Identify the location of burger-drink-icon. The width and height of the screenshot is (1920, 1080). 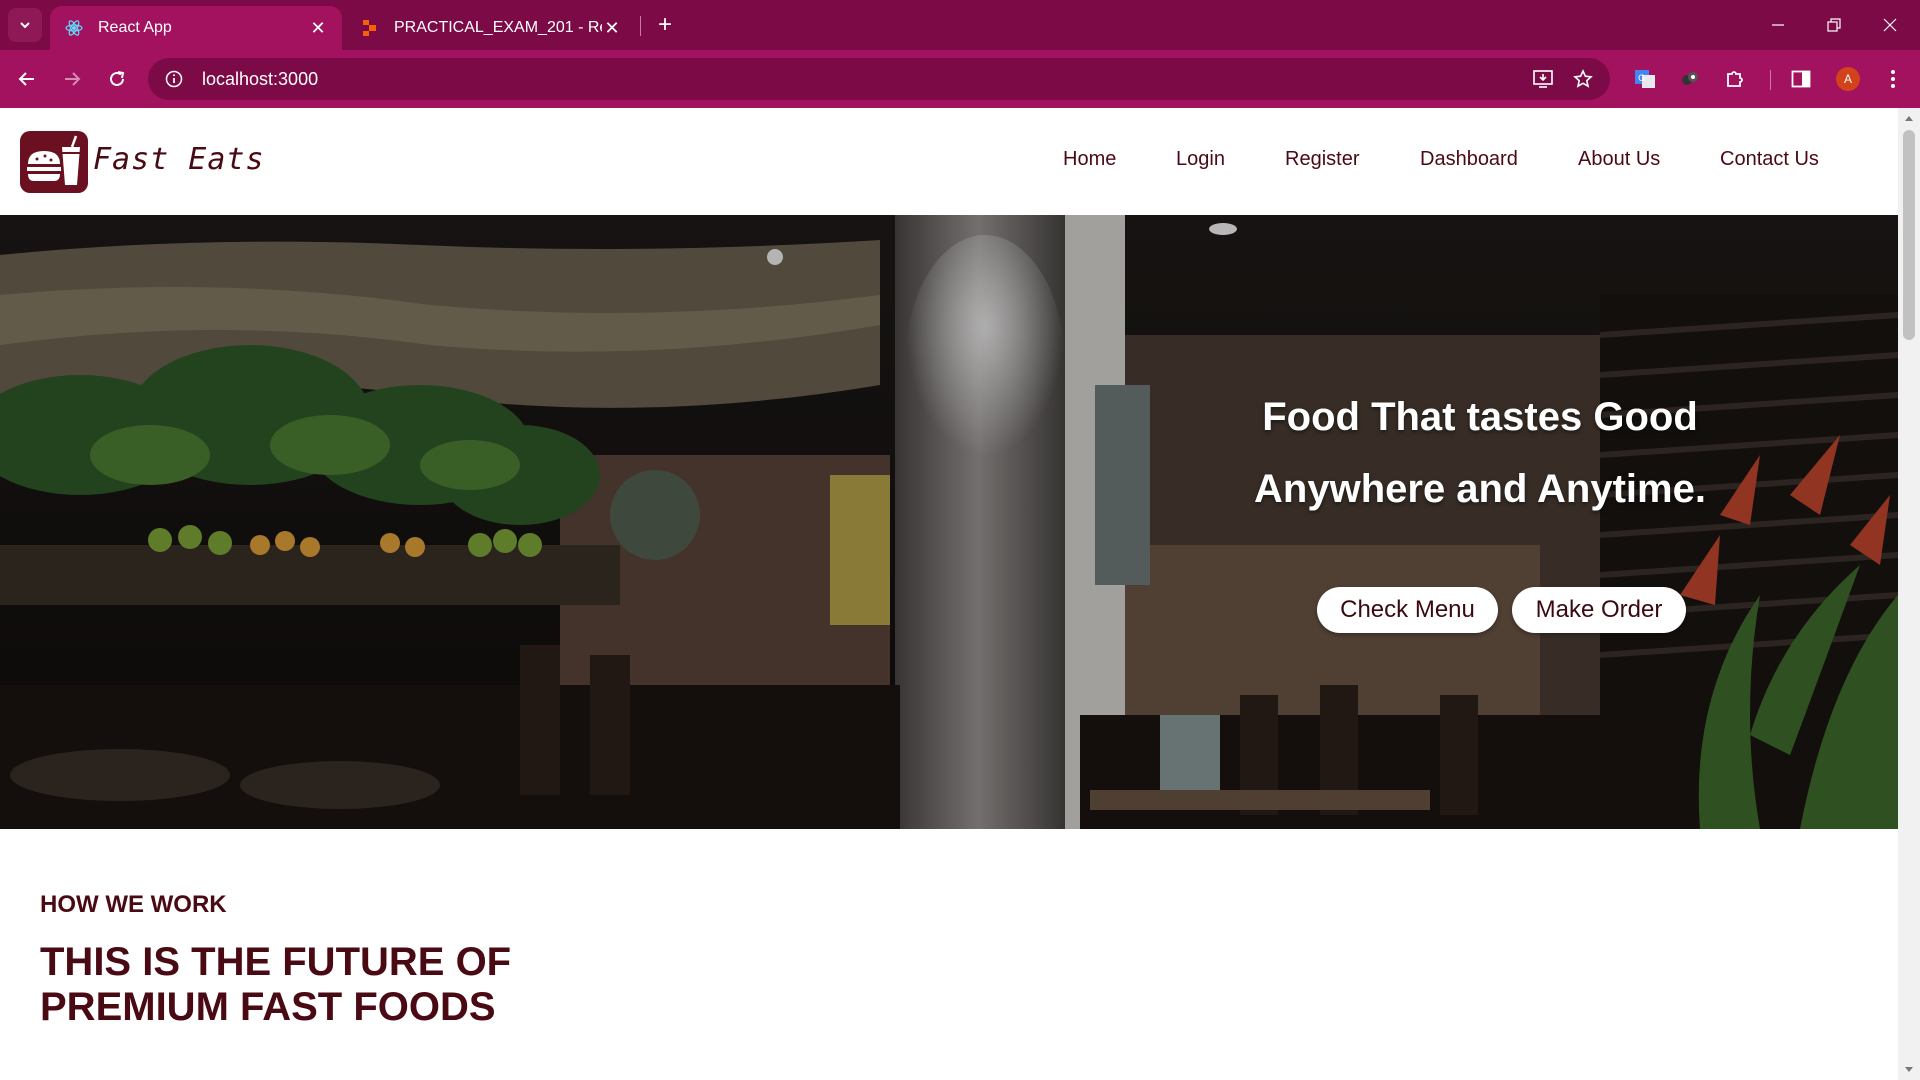
(53, 160).